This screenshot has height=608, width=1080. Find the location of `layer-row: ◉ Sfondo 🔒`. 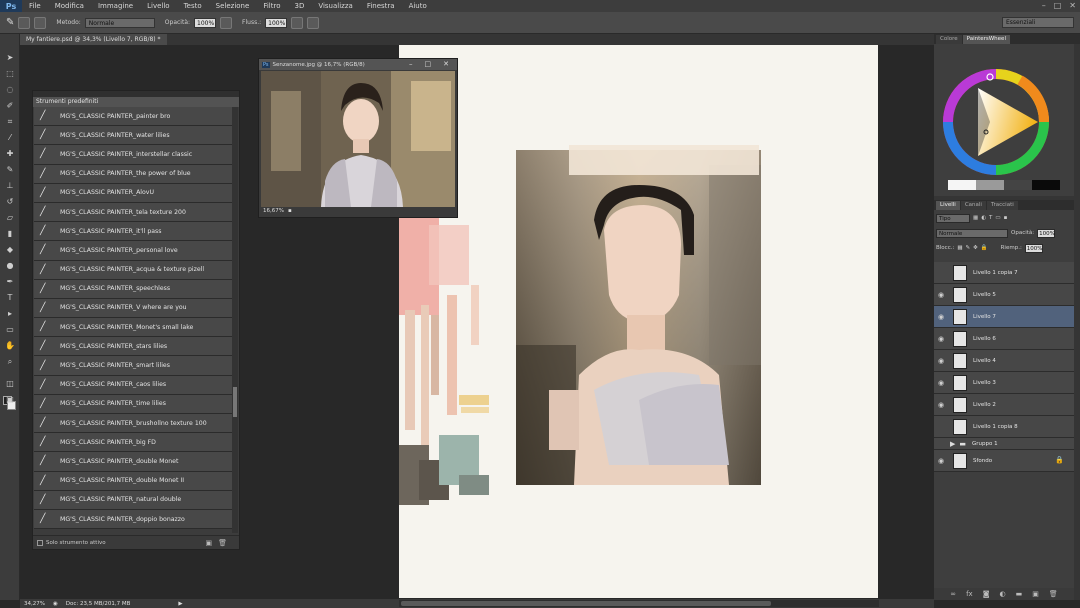

layer-row: ◉ Sfondo 🔒 is located at coordinates (1004, 461).